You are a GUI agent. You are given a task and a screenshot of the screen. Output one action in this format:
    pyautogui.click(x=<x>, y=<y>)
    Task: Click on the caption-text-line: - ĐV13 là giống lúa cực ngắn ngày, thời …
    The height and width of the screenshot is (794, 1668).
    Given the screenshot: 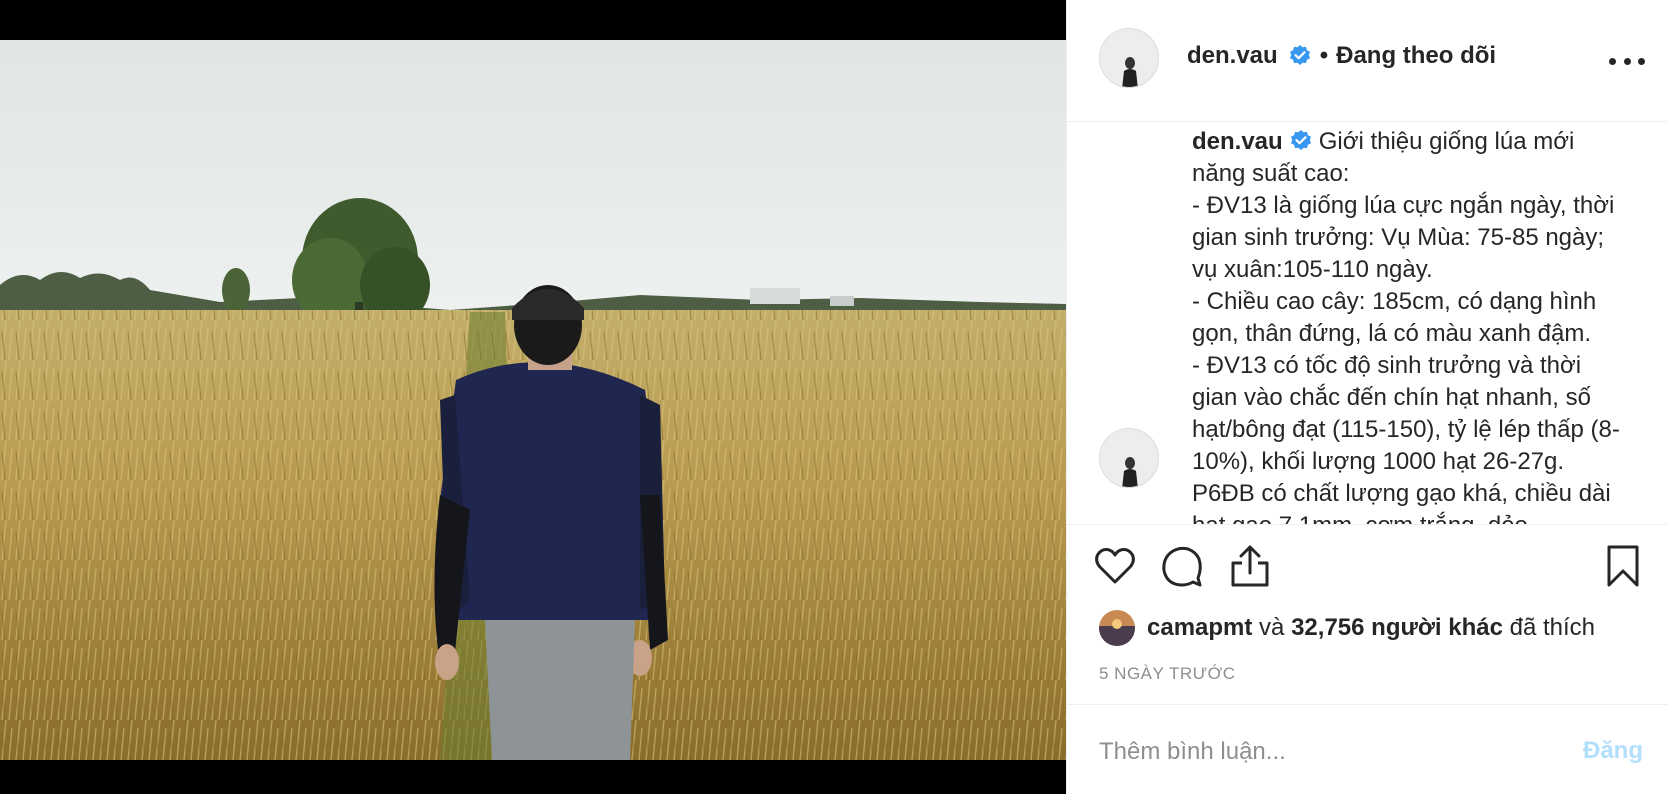 What is the action you would take?
    pyautogui.click(x=1403, y=237)
    